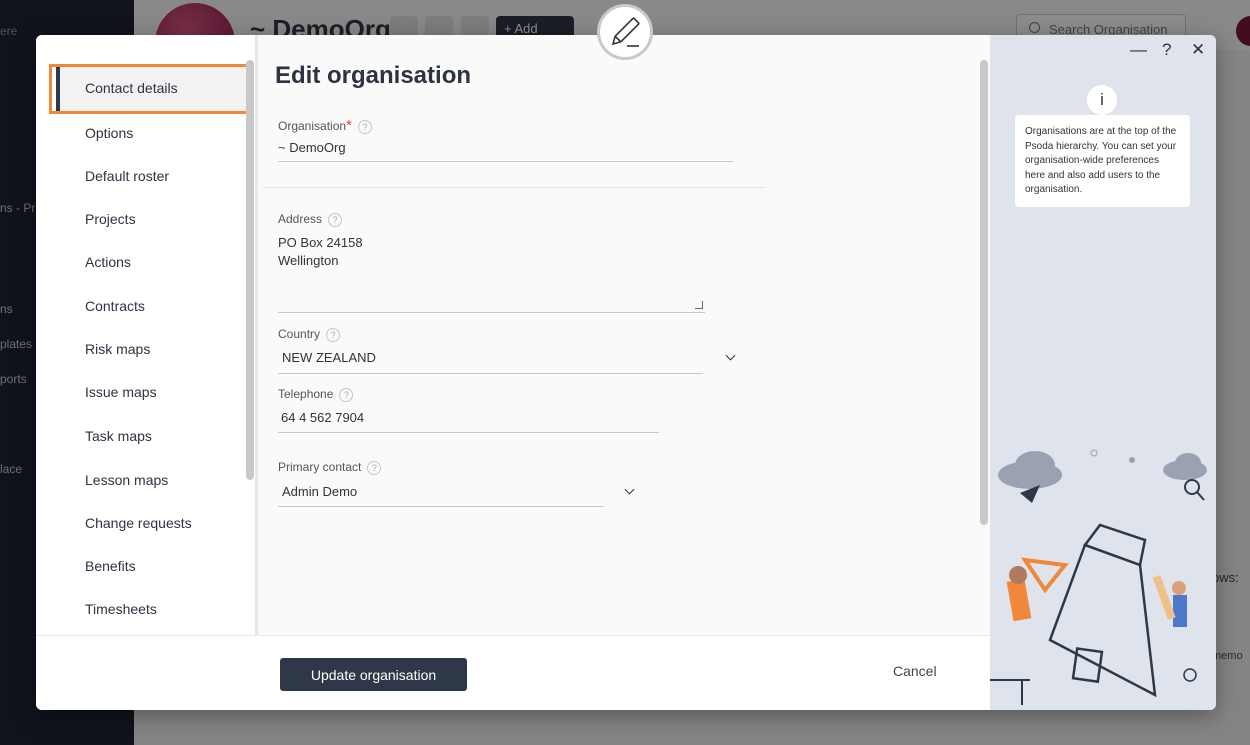 The height and width of the screenshot is (745, 1250). I want to click on edit-mode-badge, so click(625, 32).